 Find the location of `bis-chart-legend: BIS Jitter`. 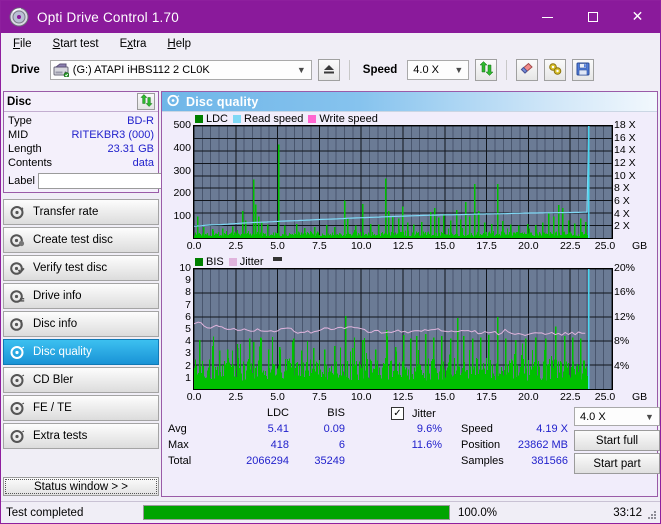

bis-chart-legend: BIS Jitter is located at coordinates (409, 261).